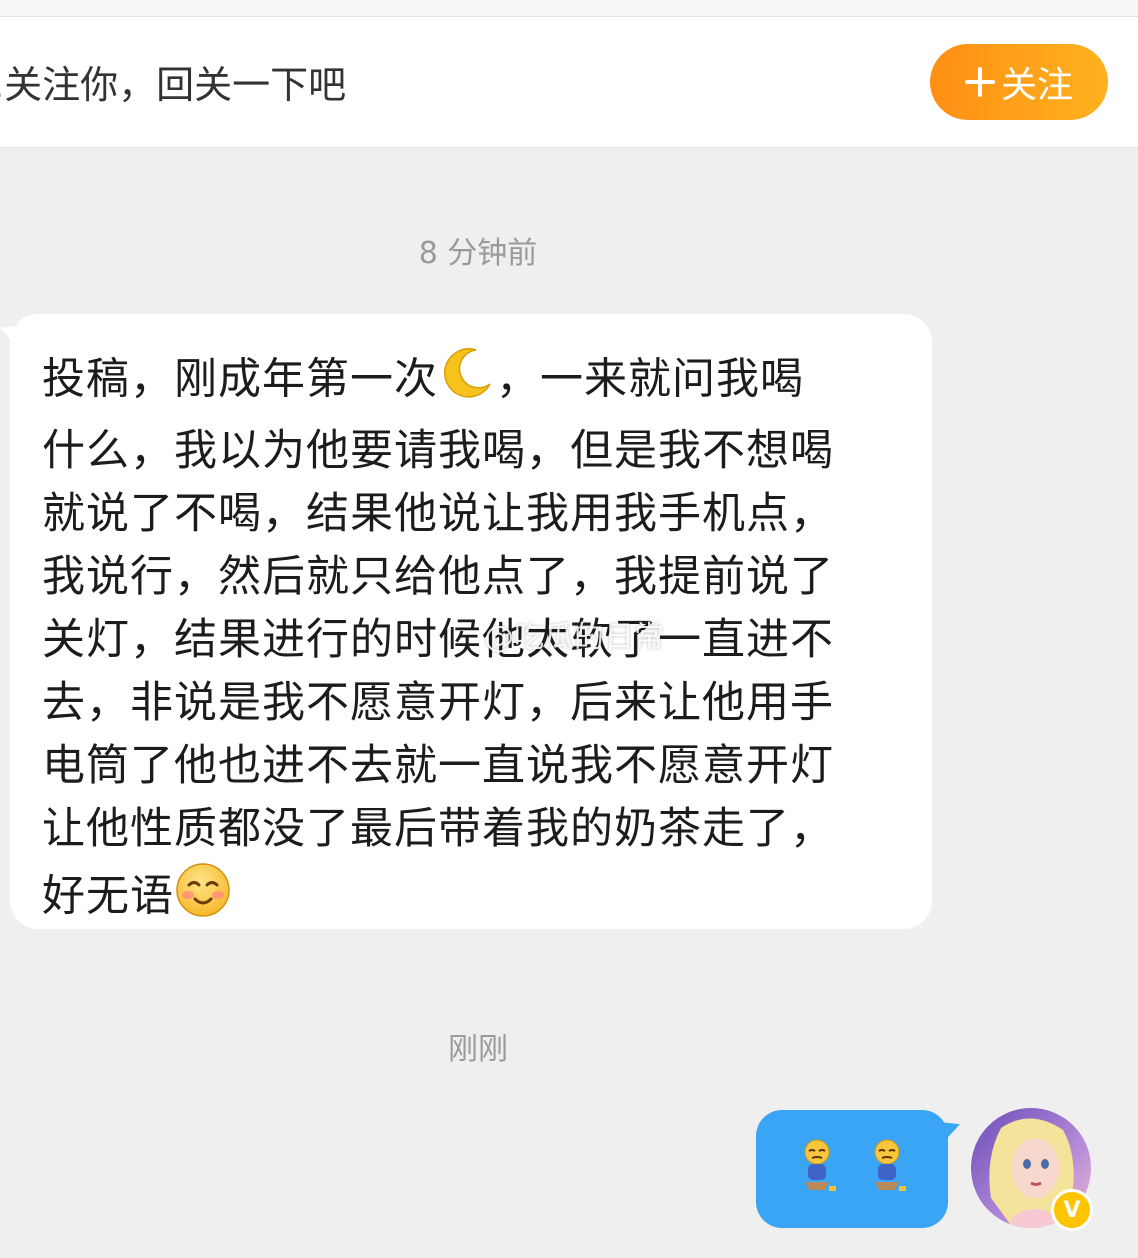 This screenshot has height=1258, width=1138. What do you see at coordinates (1072, 1210) in the screenshot?
I see `vip-badge: V` at bounding box center [1072, 1210].